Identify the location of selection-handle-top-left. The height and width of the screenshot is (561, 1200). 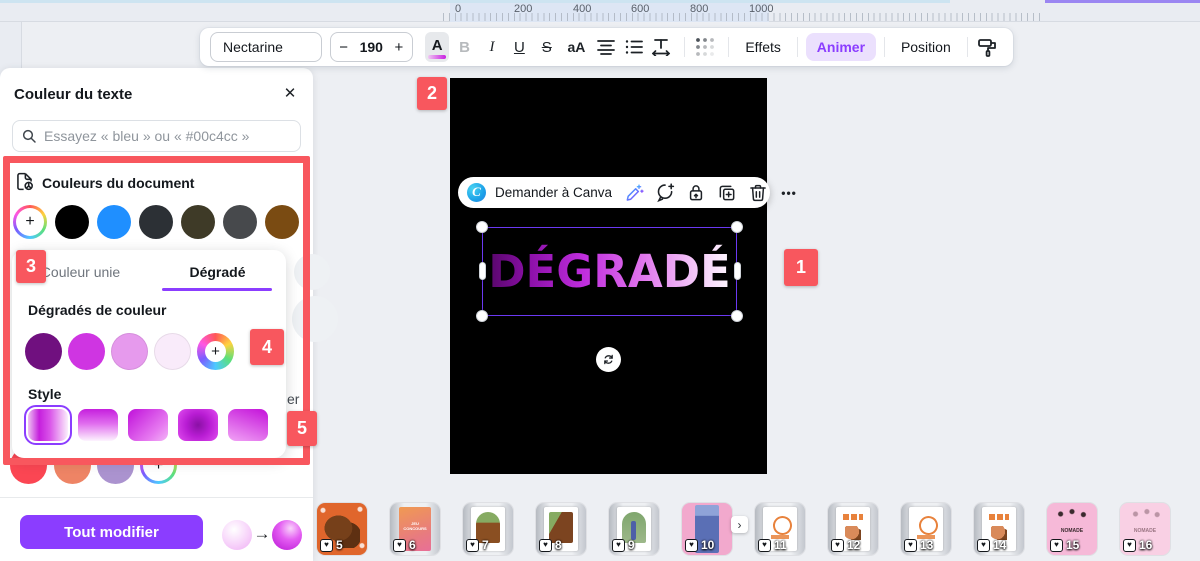
(482, 227).